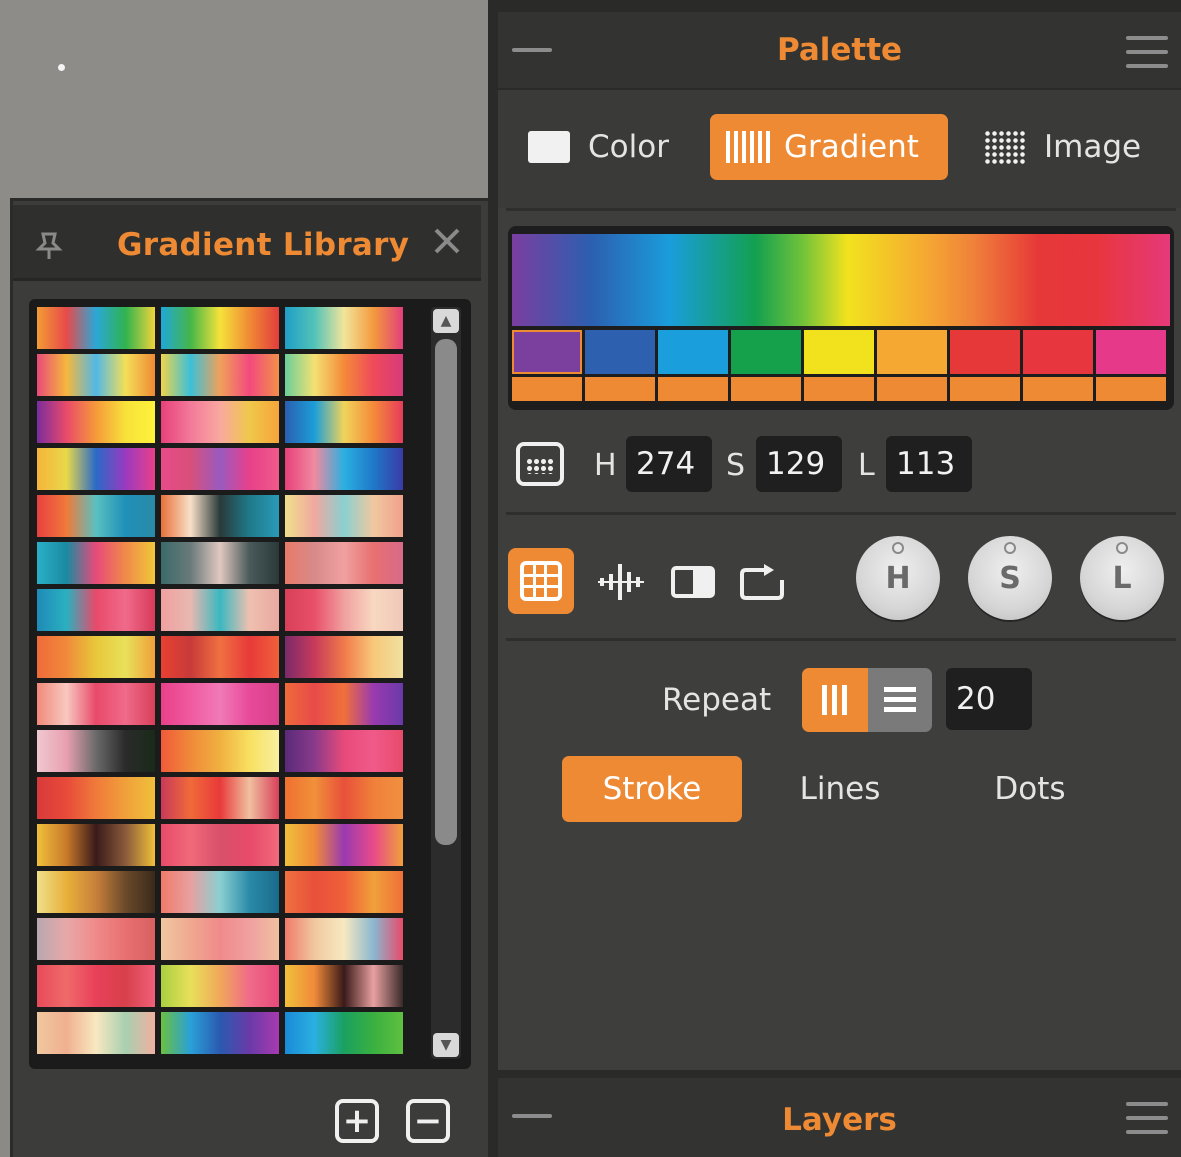 The width and height of the screenshot is (1181, 1157). What do you see at coordinates (598, 147) in the screenshot?
I see `tab-color: Color` at bounding box center [598, 147].